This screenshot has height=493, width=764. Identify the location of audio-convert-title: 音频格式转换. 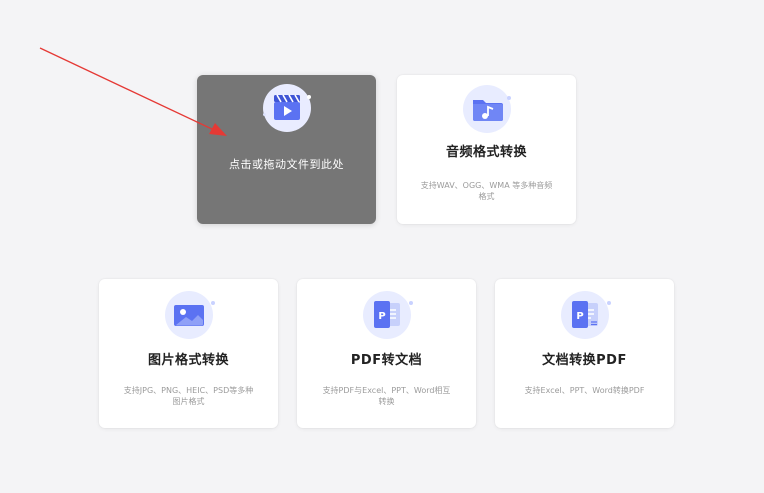
(486, 152).